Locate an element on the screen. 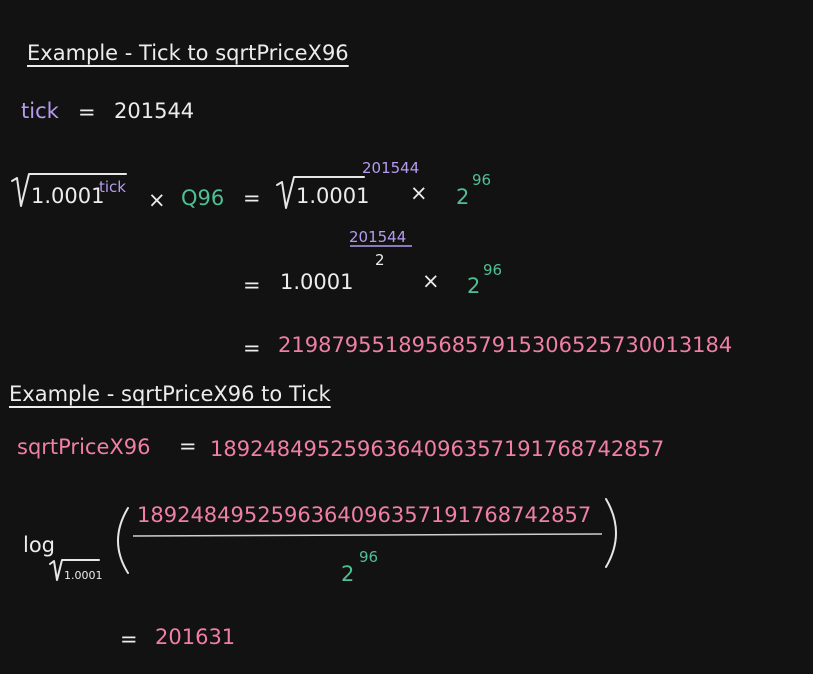 The height and width of the screenshot is (674, 813). sqrtpricex96-value: 1892484952596364096357191768742857 is located at coordinates (437, 449).